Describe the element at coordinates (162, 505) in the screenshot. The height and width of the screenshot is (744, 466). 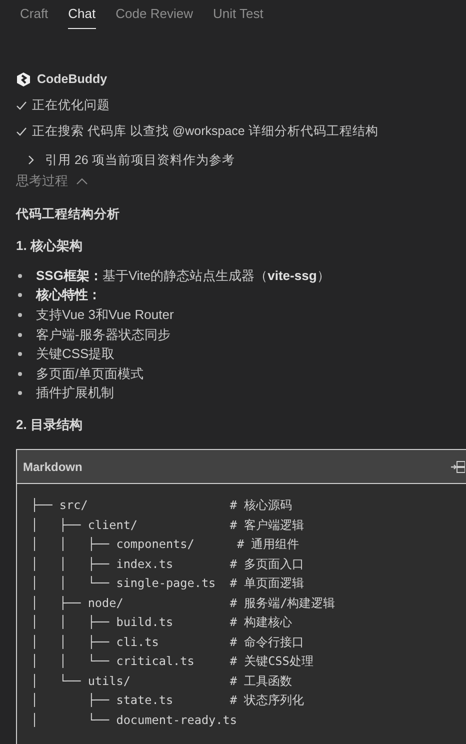
I see `code-line: ├── src/ # 核心源码` at that location.